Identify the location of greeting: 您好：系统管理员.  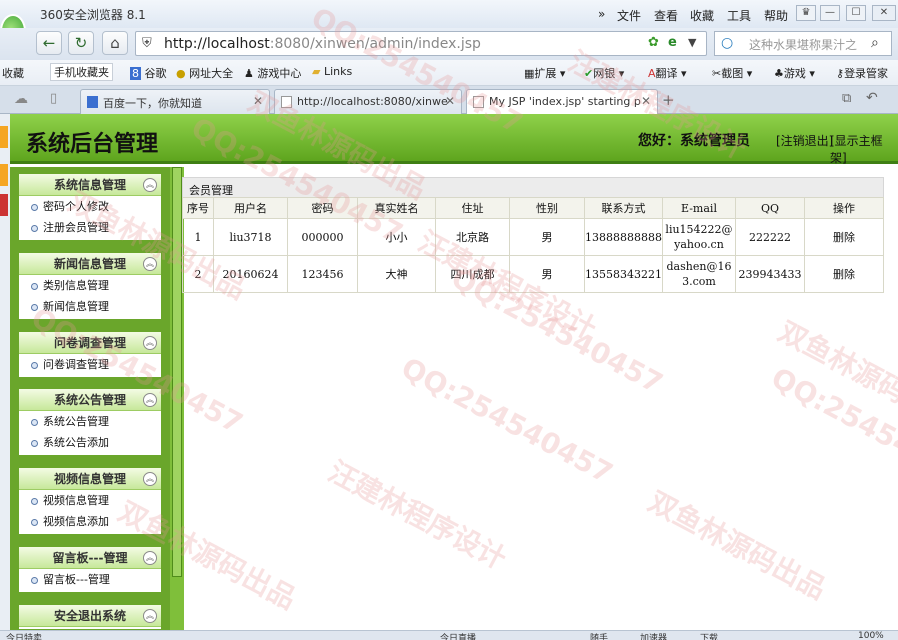
(694, 141).